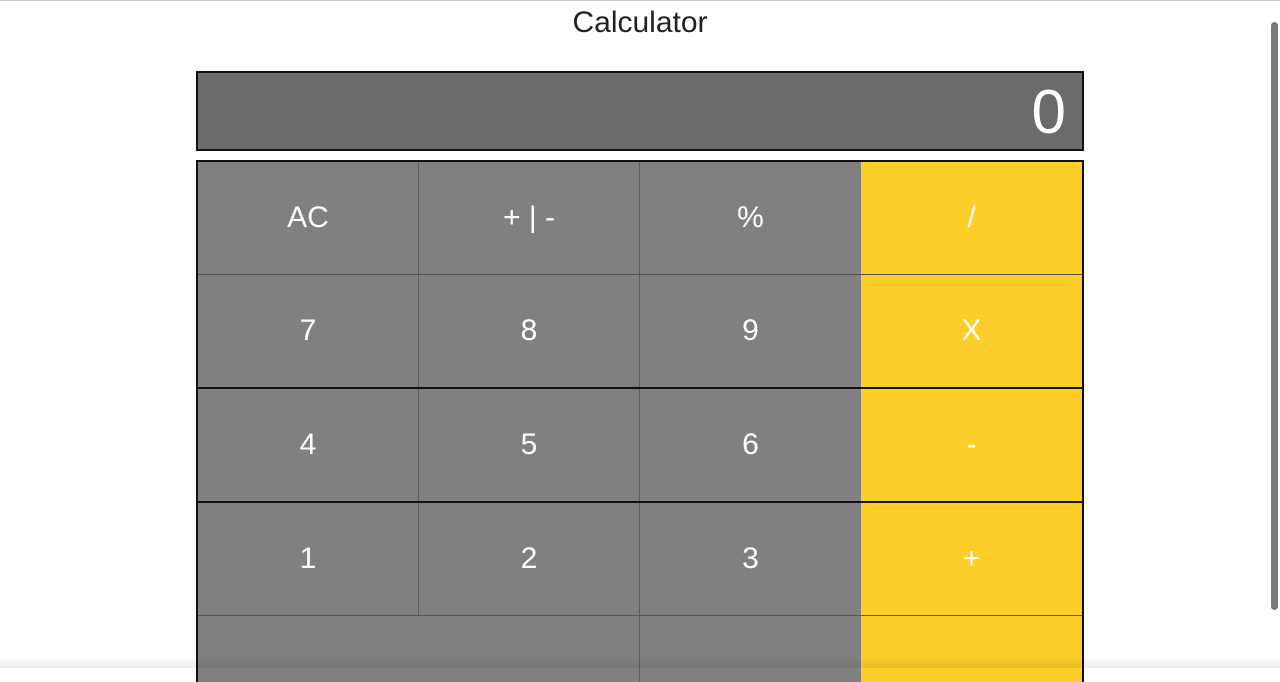 The width and height of the screenshot is (1280, 682). What do you see at coordinates (750, 445) in the screenshot?
I see `six-button: 6` at bounding box center [750, 445].